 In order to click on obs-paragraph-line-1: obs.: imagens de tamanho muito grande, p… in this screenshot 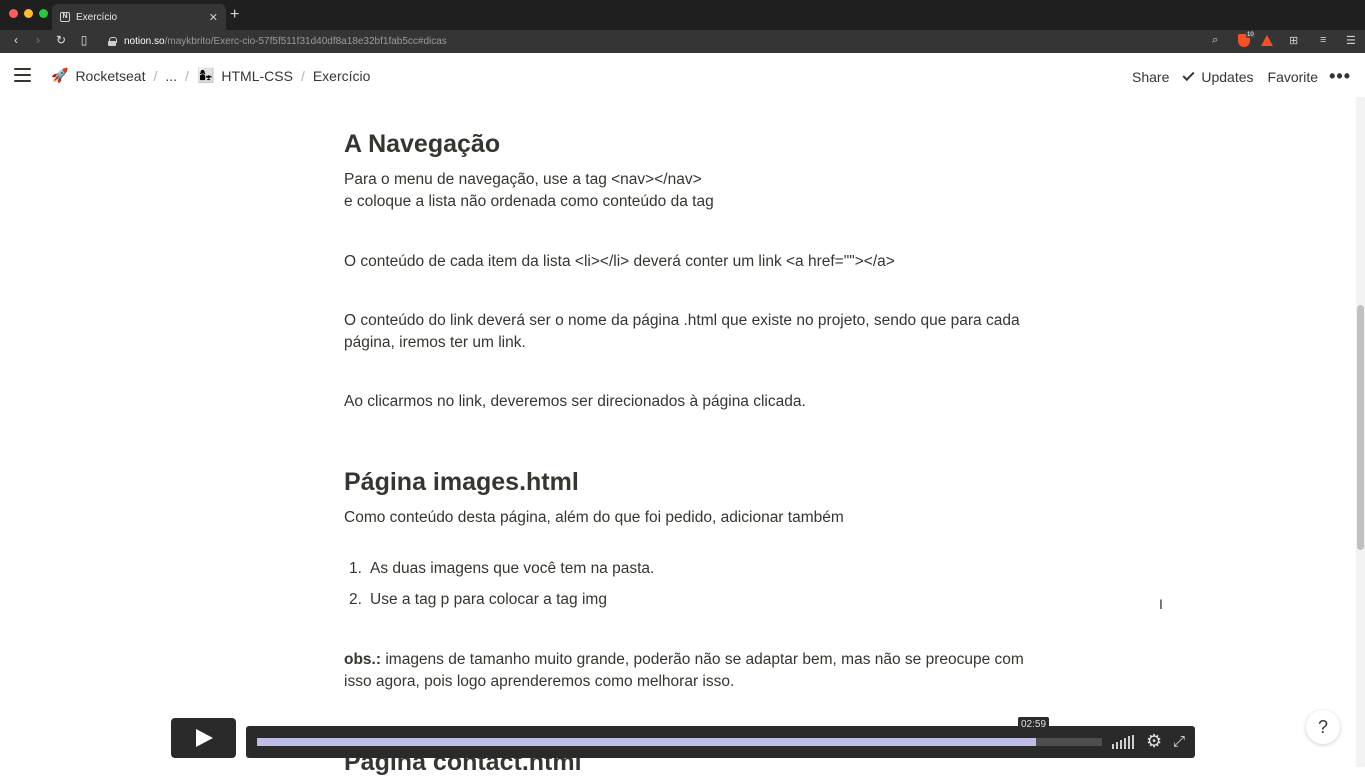, I will do `click(684, 660)`.